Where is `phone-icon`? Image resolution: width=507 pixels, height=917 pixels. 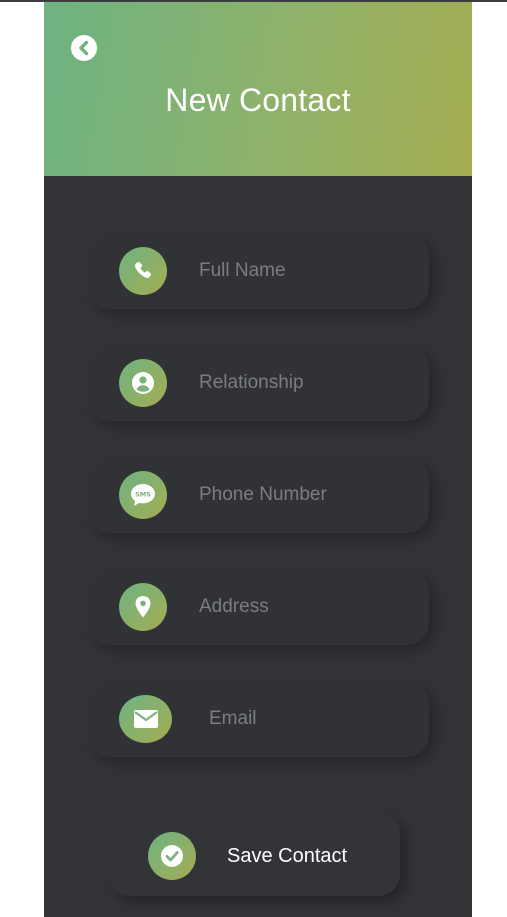 phone-icon is located at coordinates (143, 271).